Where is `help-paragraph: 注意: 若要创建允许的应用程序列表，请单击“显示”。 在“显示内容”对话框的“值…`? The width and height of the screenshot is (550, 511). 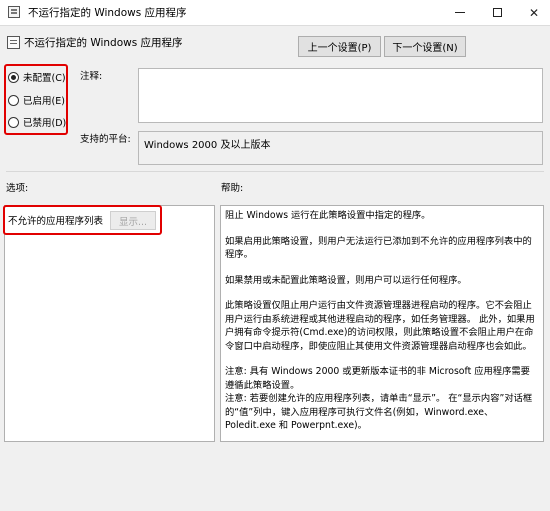
help-paragraph: 注意: 若要创建允许的应用程序列表，请单击“显示”。 在“显示内容”对话框的“值… is located at coordinates (379, 412).